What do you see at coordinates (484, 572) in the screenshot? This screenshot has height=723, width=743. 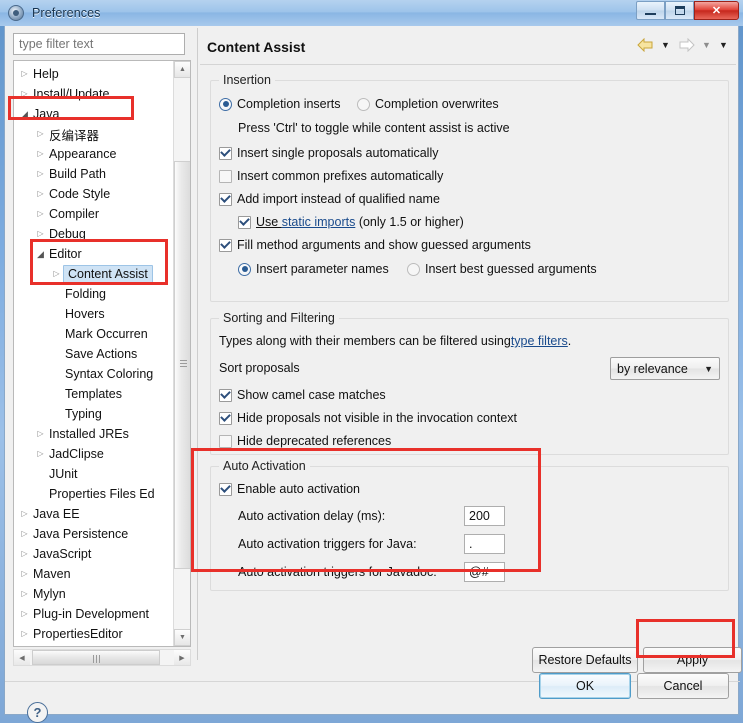 I see `auto-activation-javadoc-input` at bounding box center [484, 572].